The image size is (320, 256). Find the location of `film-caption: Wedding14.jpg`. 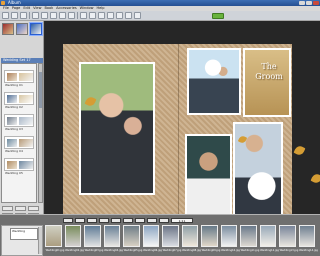

film-caption: Wedding14.jpg is located at coordinates (308, 250).